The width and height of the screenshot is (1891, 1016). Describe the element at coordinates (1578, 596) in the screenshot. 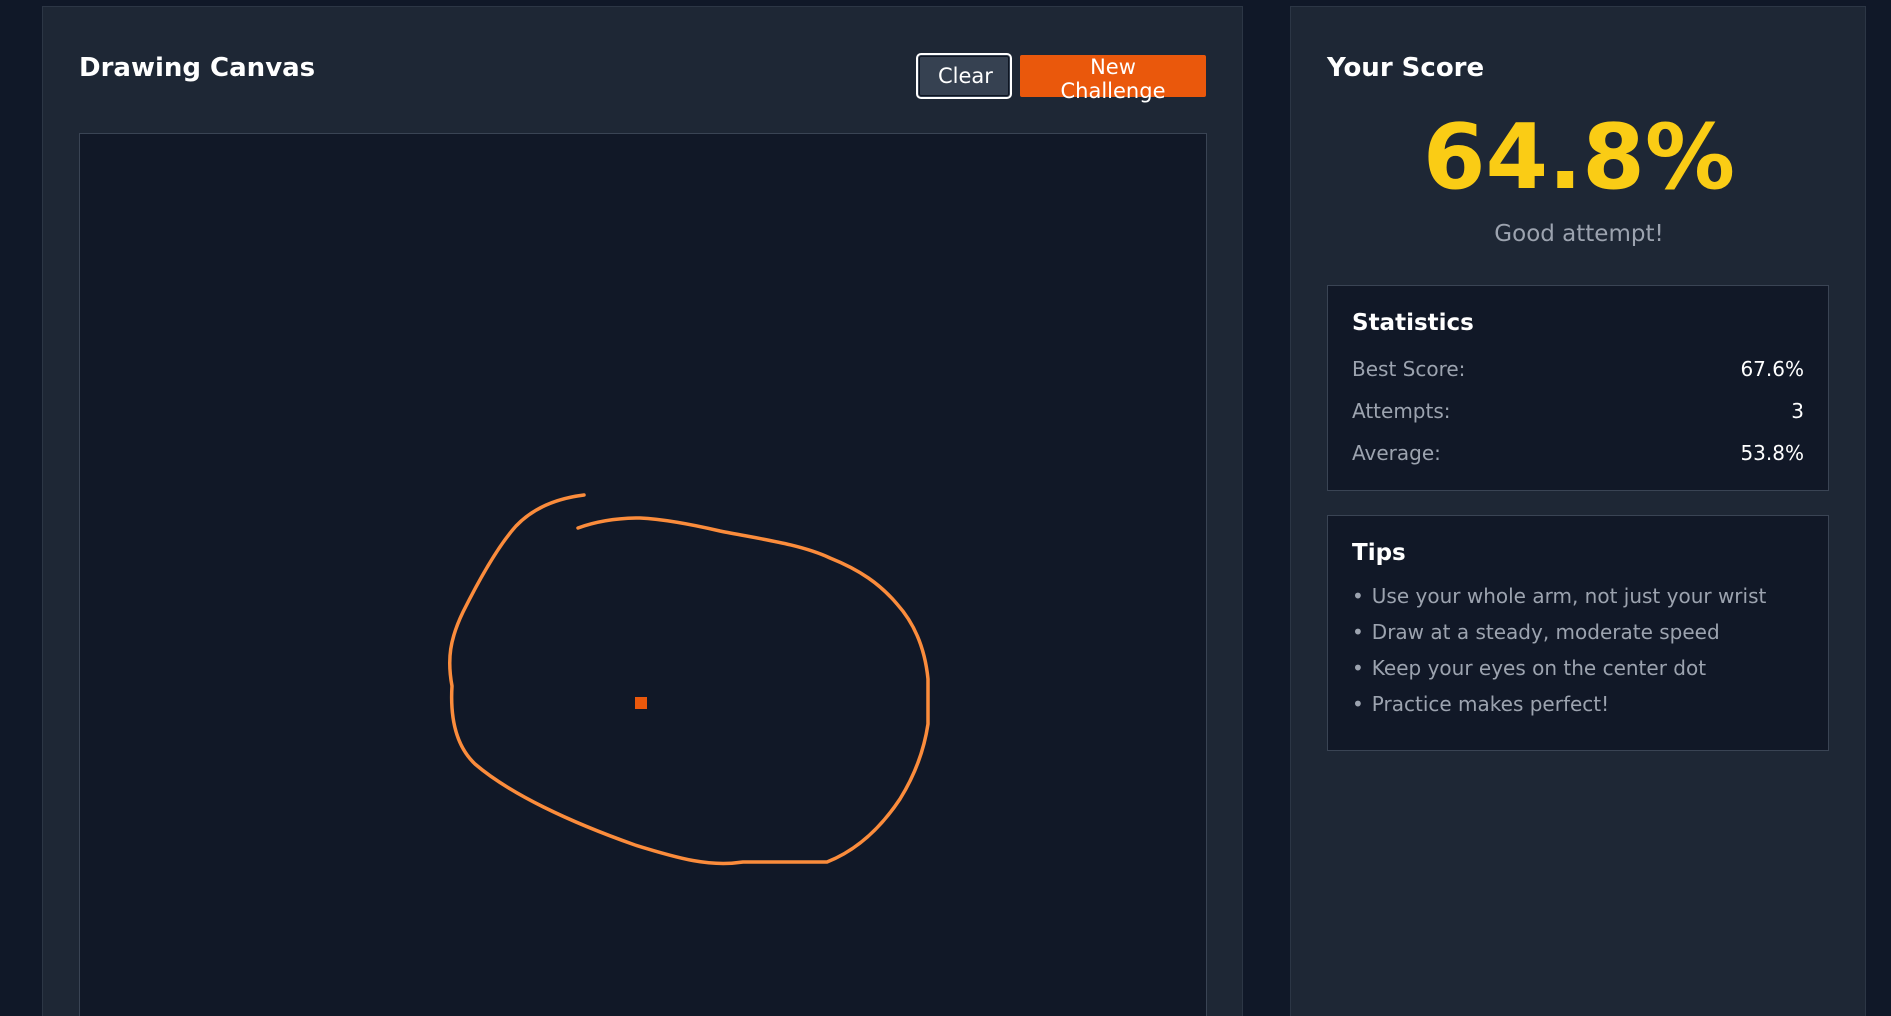

I see `tip-item: Use your whole arm, not just your wrist` at that location.